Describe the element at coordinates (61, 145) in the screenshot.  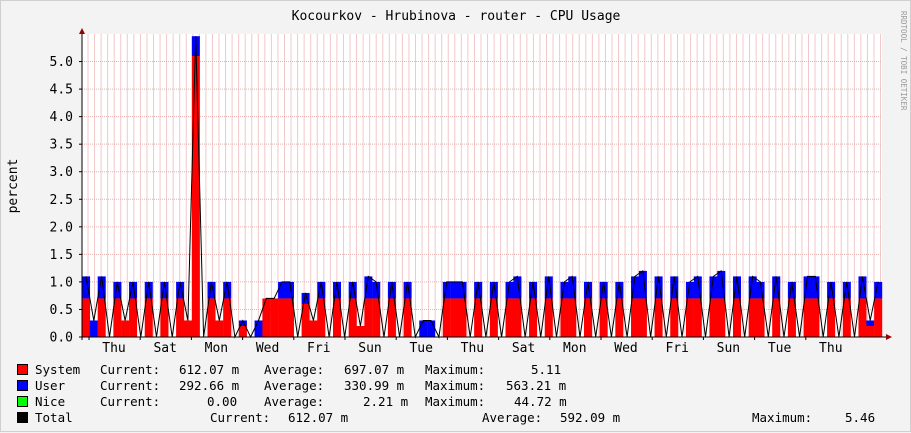
I see `y-tick-label: 3.5` at that location.